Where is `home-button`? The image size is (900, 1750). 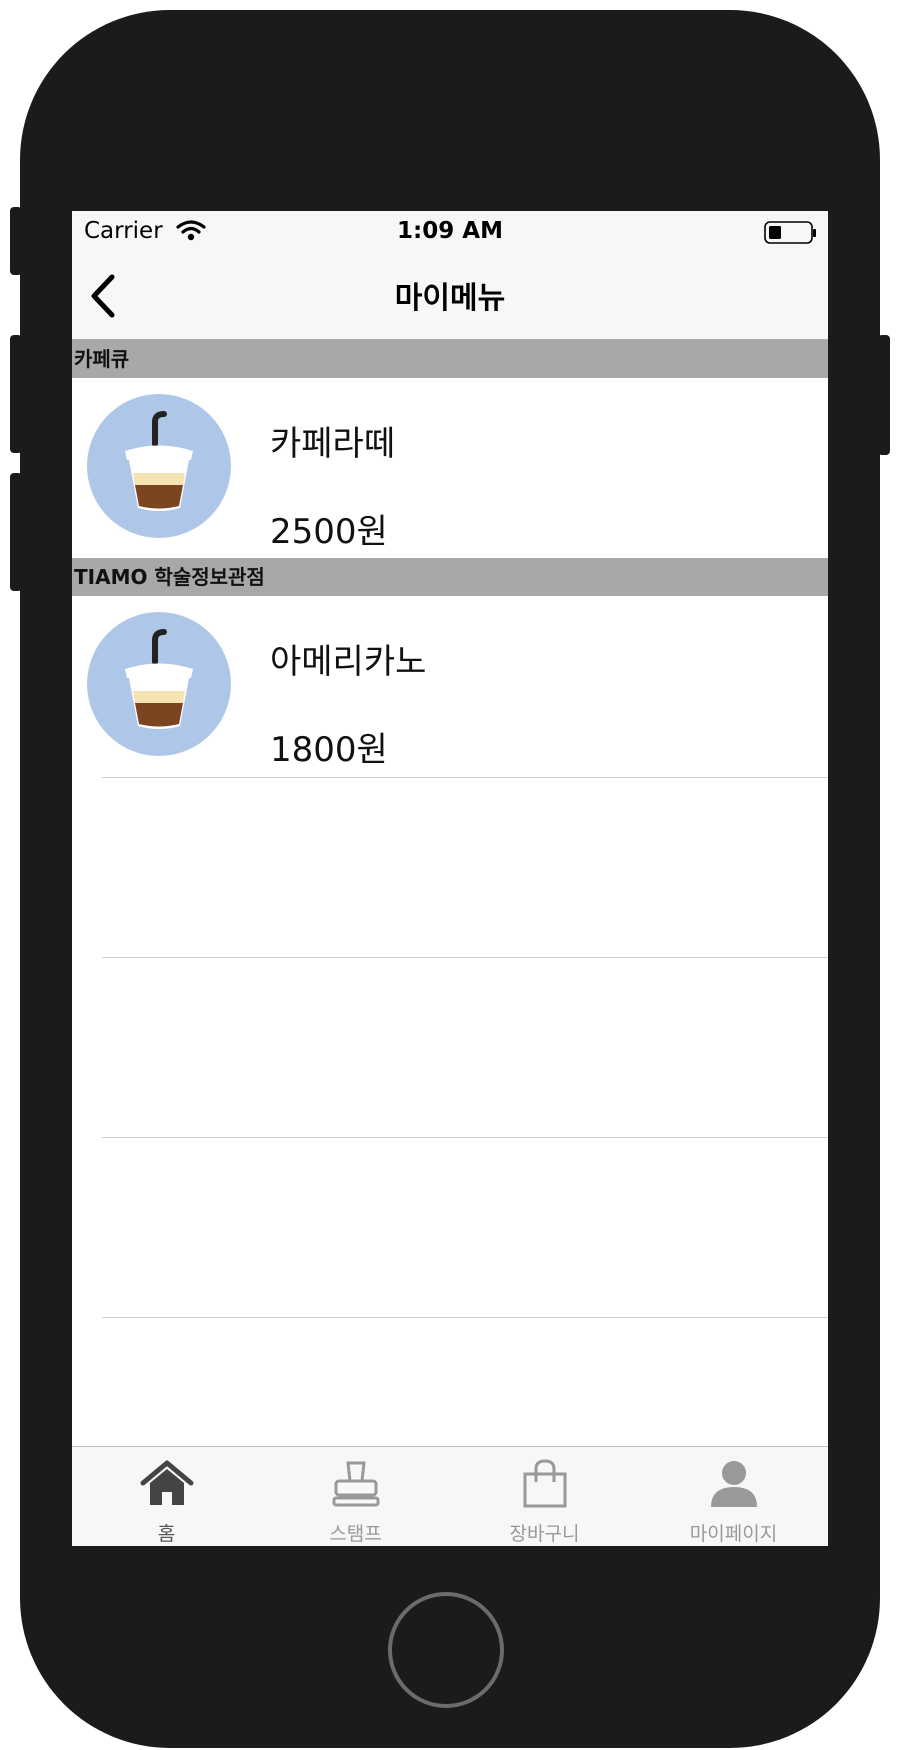
home-button is located at coordinates (446, 1650).